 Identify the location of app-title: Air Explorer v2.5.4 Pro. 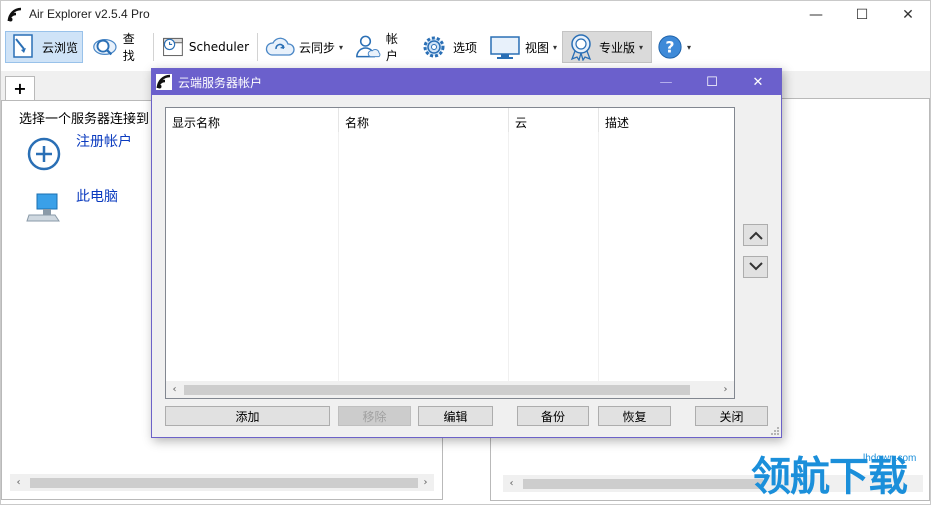
(89, 14).